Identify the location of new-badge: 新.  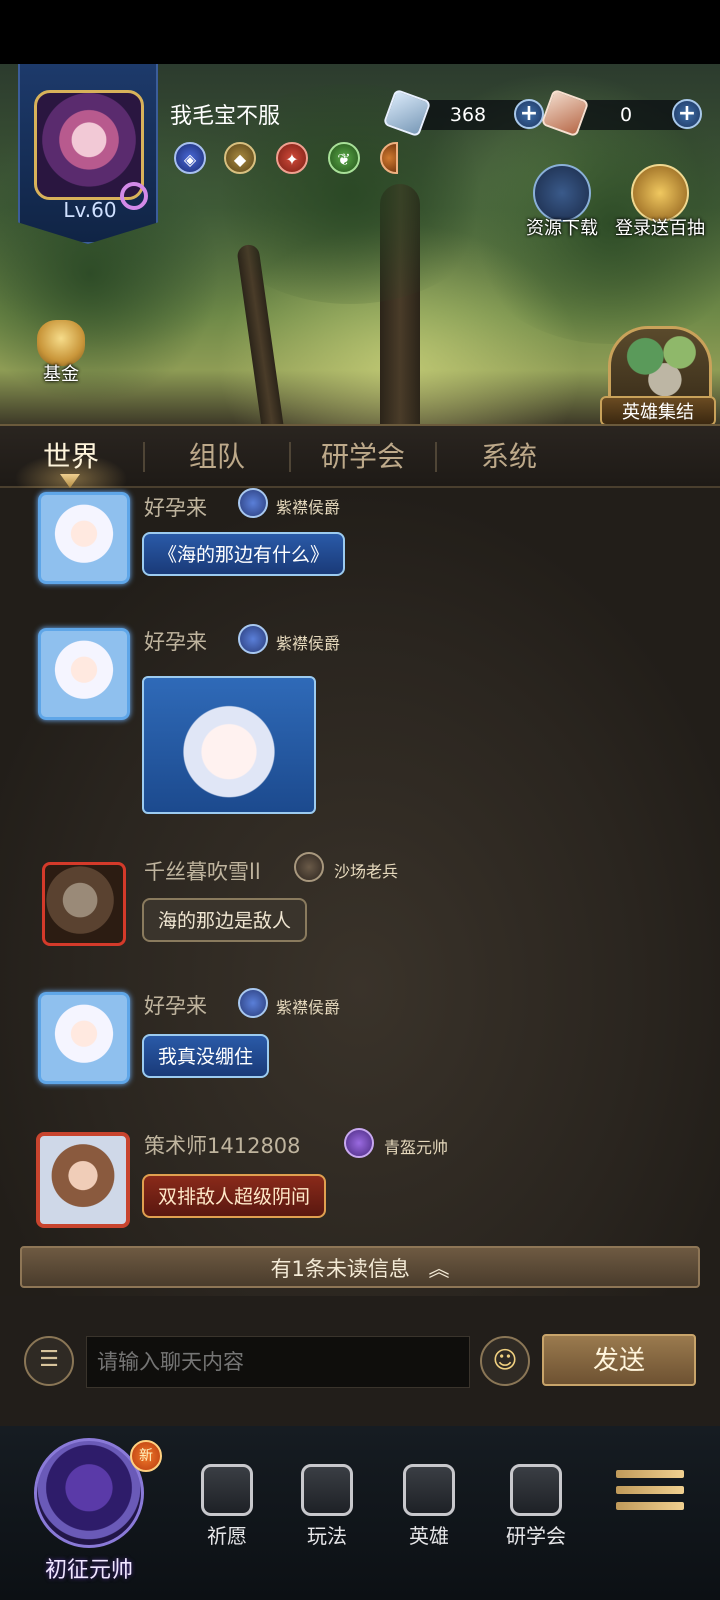
(146, 1456).